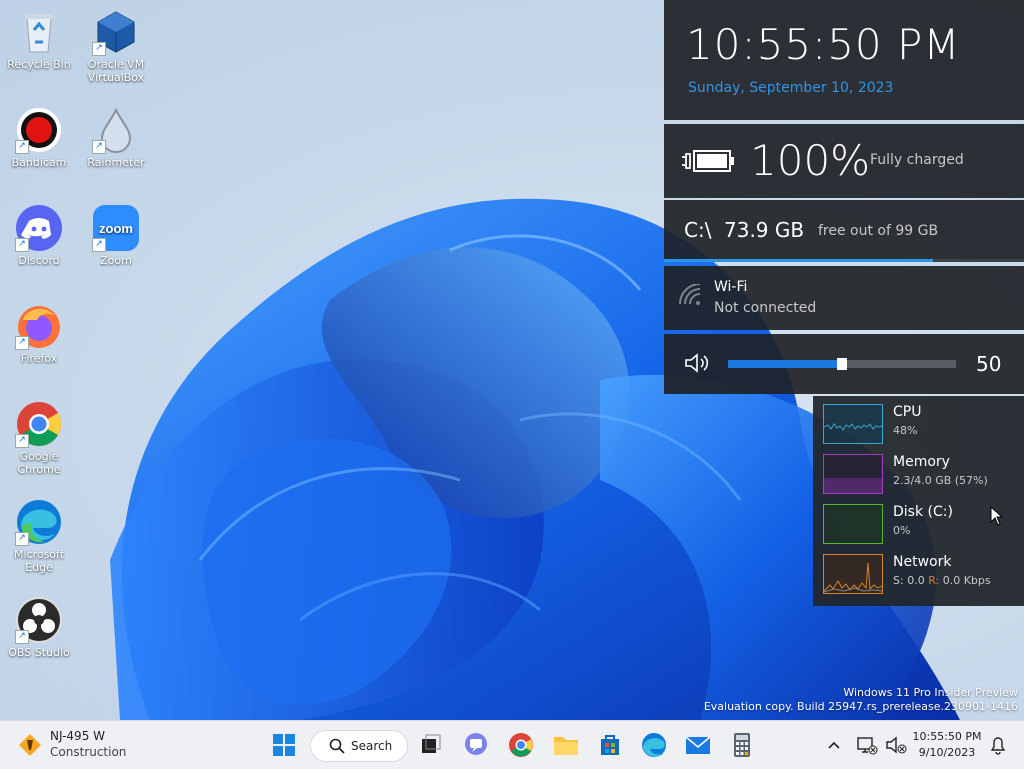 This screenshot has width=1024, height=769. I want to click on weather-widget: NJ-495 W Construction, so click(88, 745).